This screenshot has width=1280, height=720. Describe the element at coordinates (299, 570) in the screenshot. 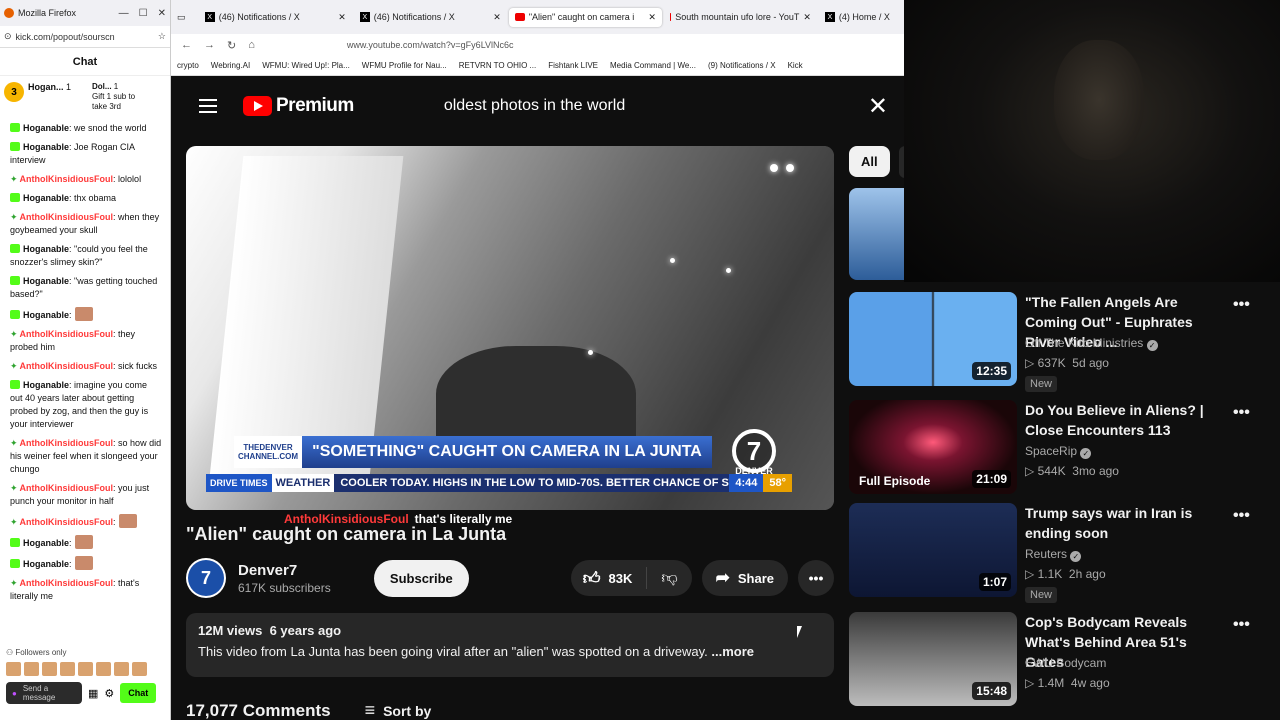

I see `channel-name: Denver7` at that location.